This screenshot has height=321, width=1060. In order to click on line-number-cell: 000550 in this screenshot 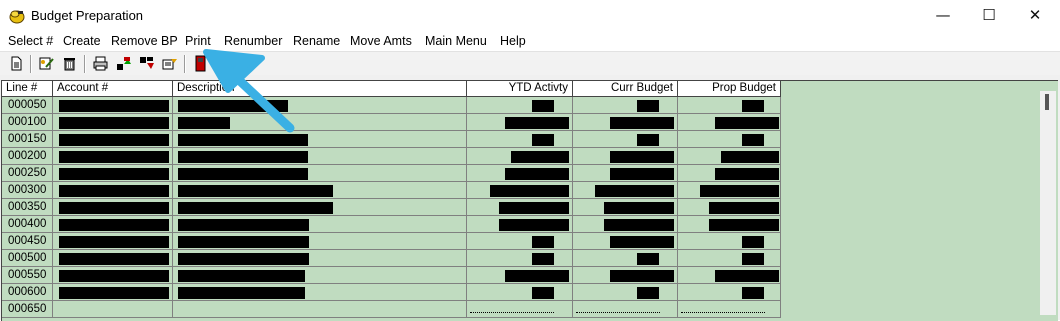, I will do `click(27, 275)`.